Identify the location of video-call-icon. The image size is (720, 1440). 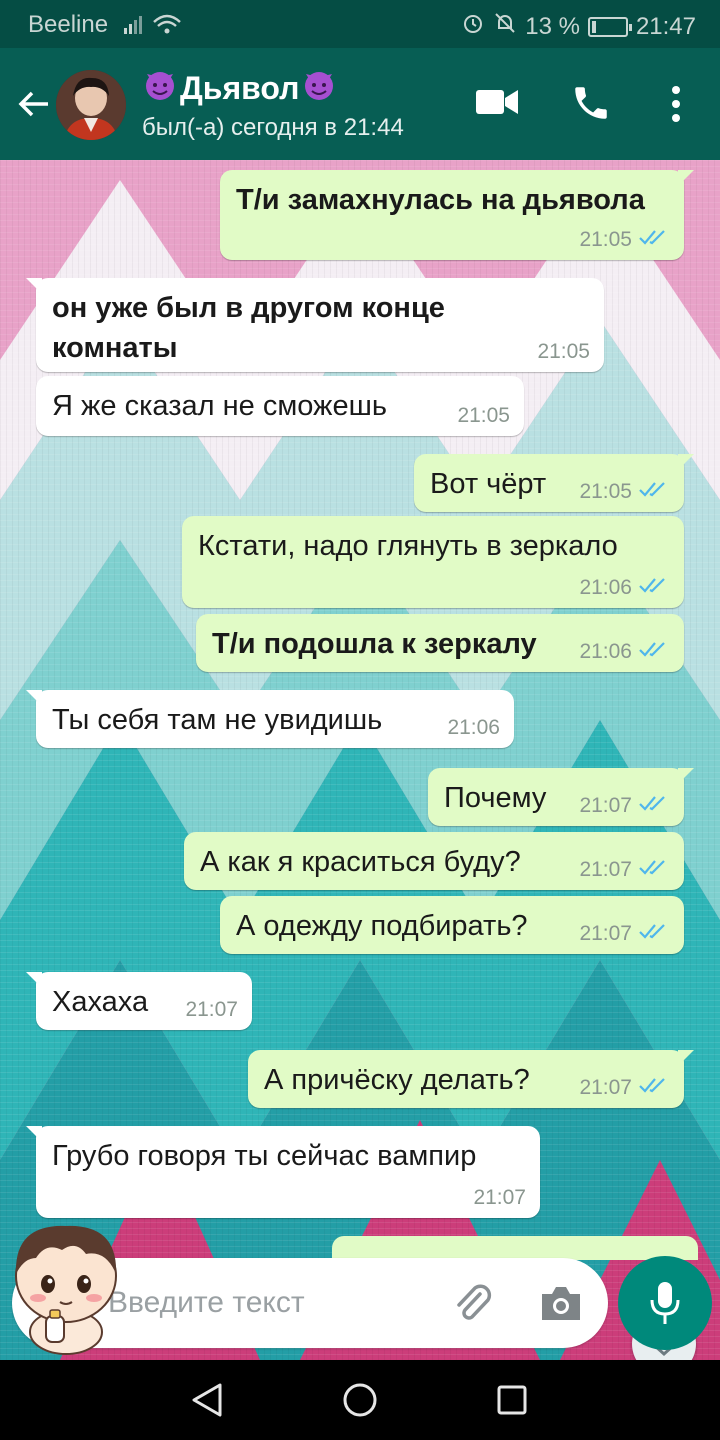
(497, 104).